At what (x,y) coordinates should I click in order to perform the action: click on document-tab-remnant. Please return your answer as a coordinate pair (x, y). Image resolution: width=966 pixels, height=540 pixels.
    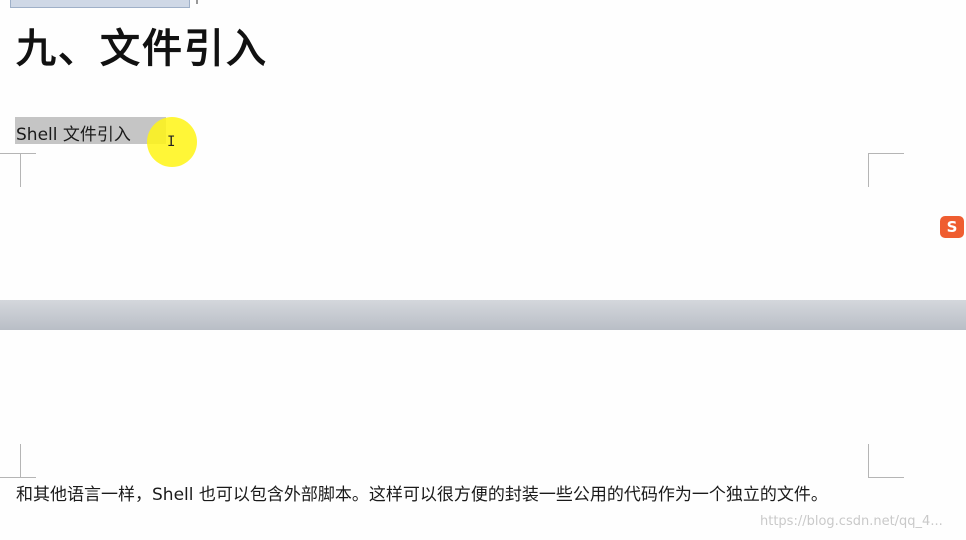
    Looking at the image, I should click on (100, 4).